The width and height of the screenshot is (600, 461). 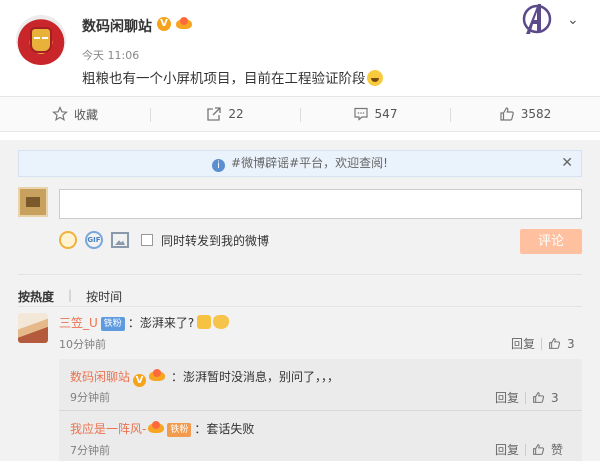 I want to click on reply-username: 我应是一阵风-, so click(x=108, y=429).